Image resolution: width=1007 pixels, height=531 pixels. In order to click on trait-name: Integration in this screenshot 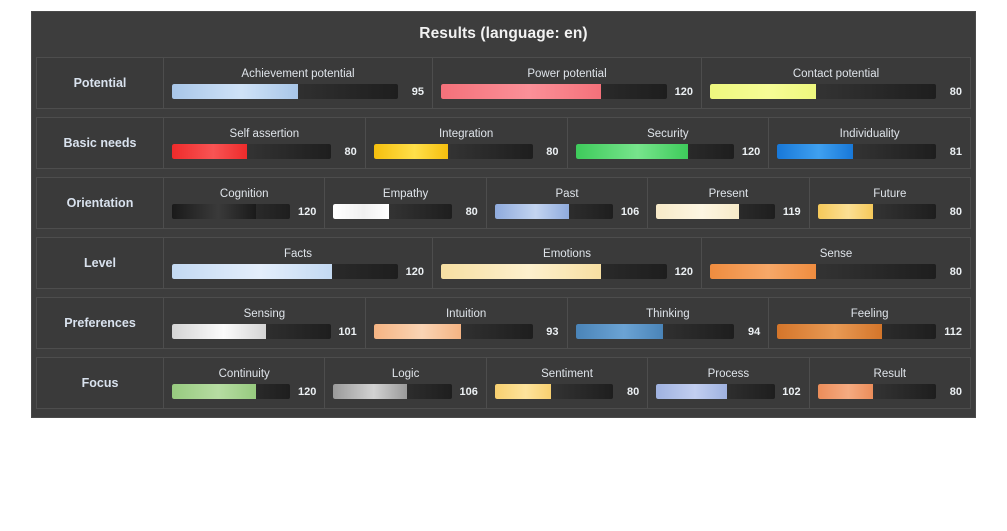, I will do `click(466, 134)`.